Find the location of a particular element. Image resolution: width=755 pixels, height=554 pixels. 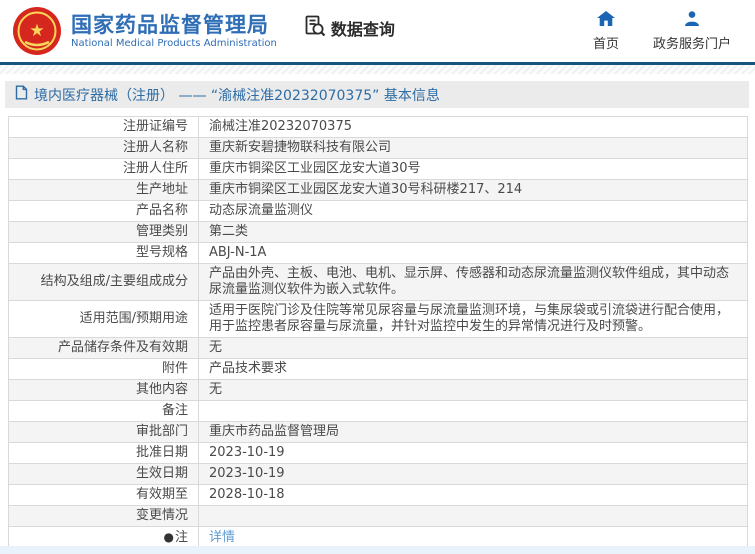

row-value: 动态尿流量监测仪 is located at coordinates (473, 211).